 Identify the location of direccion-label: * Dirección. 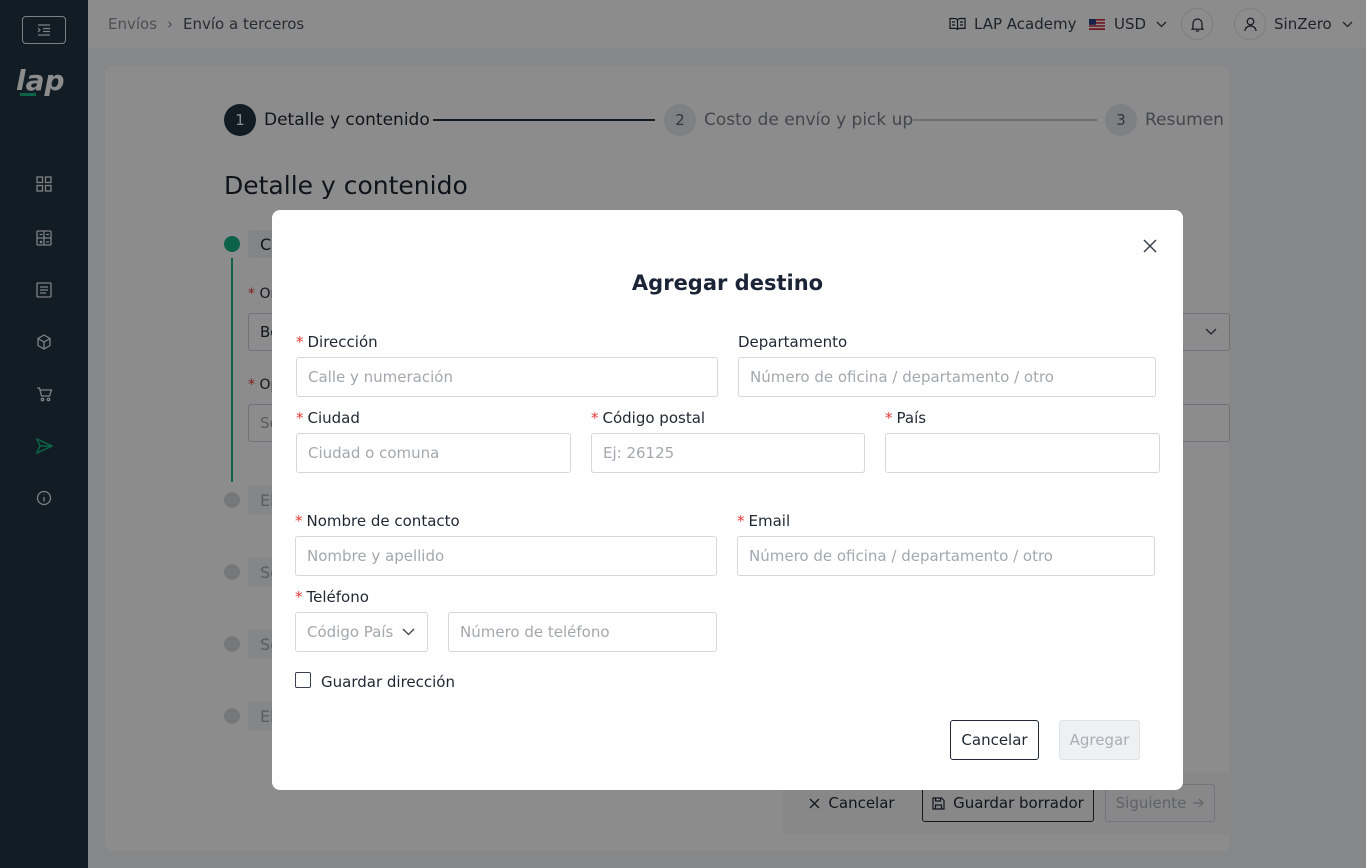
(337, 342).